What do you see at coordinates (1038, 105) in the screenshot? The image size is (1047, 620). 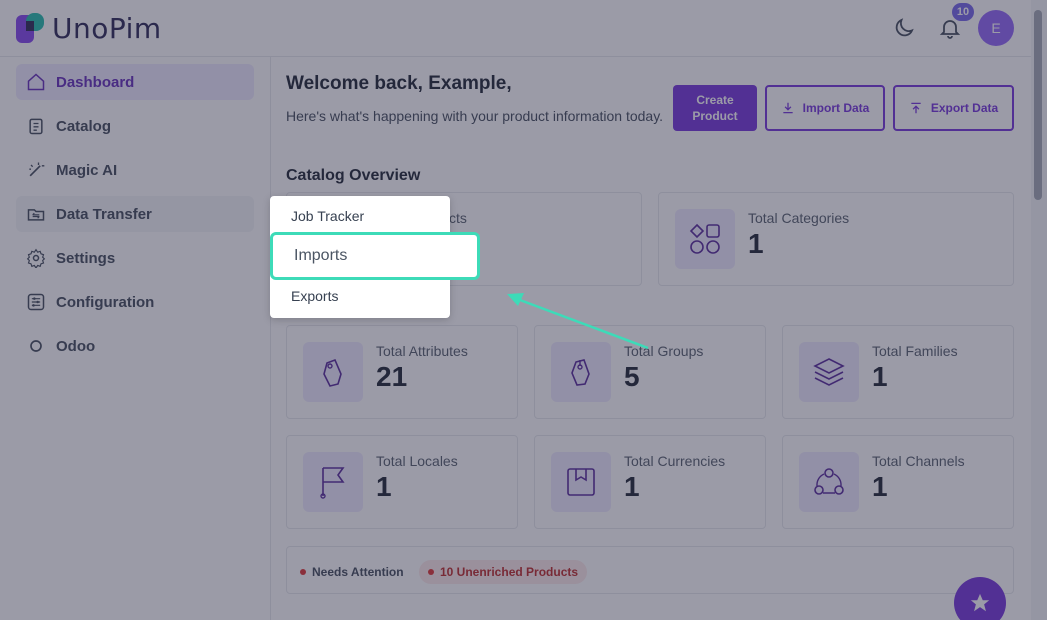 I see `page-scrollbar-thumb` at bounding box center [1038, 105].